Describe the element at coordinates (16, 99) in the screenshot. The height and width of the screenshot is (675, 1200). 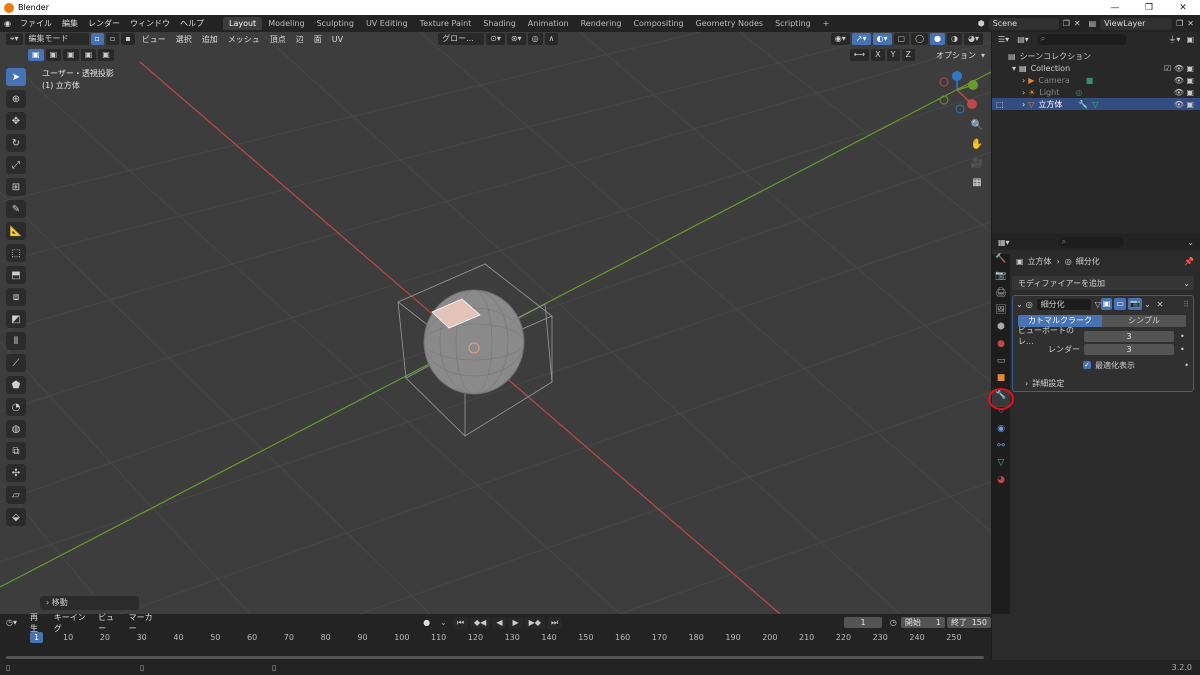
I see `cursor-tool-icon: ⊕` at that location.